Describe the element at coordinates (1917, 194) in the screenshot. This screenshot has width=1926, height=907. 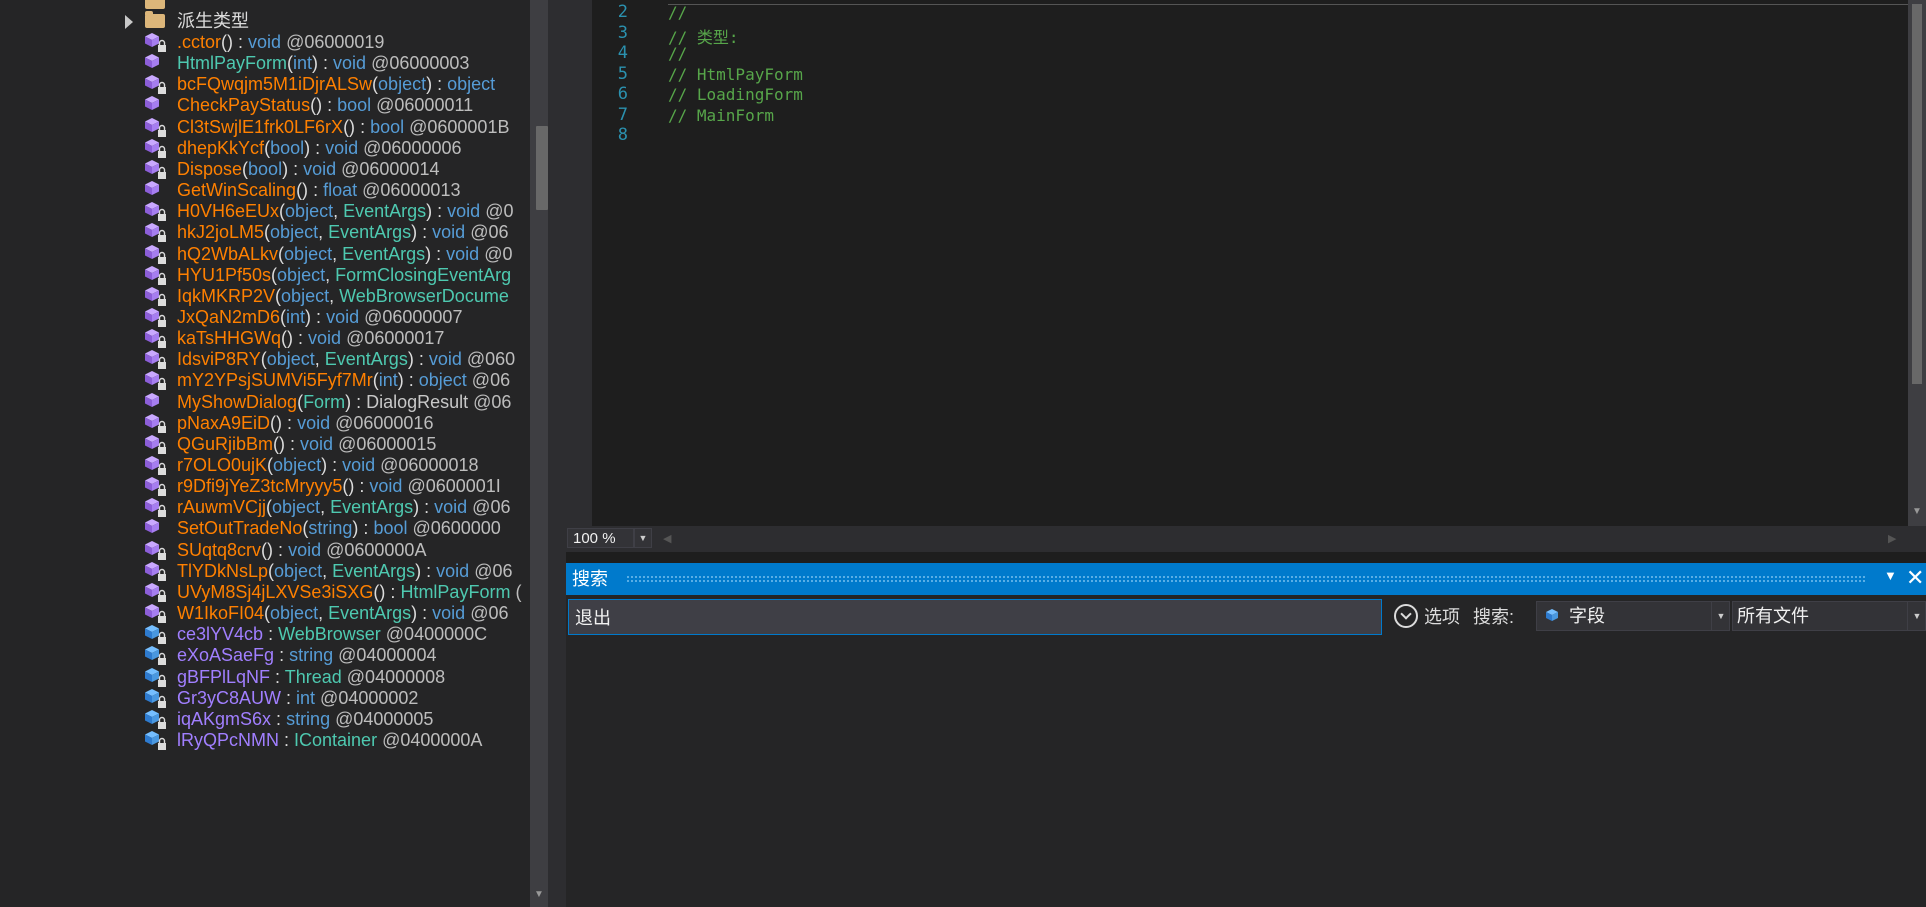
I see `editor-scrollbar-thumb` at that location.